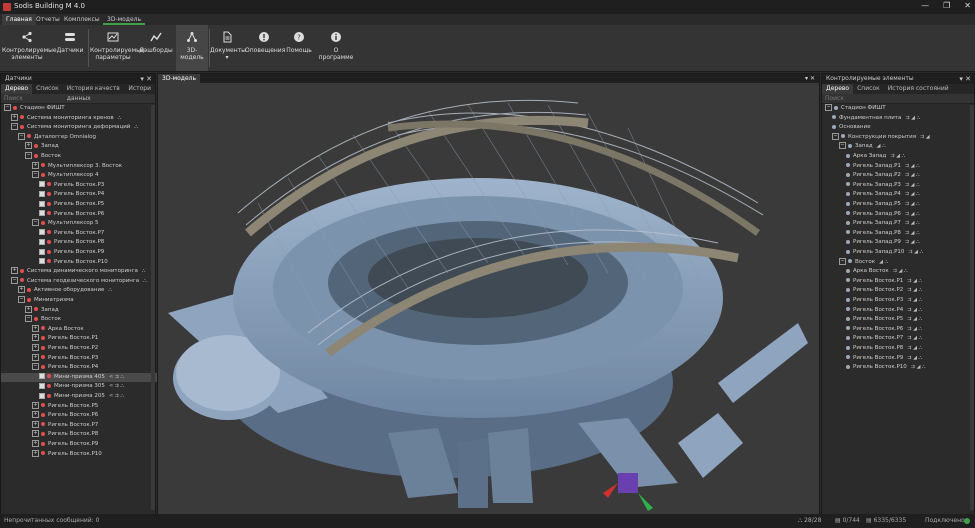 The height and width of the screenshot is (528, 975). What do you see at coordinates (898, 311) in the screenshot?
I see `tree-row: Ригель Восток.Р4 ⇉ ◢ ⛬` at bounding box center [898, 311].